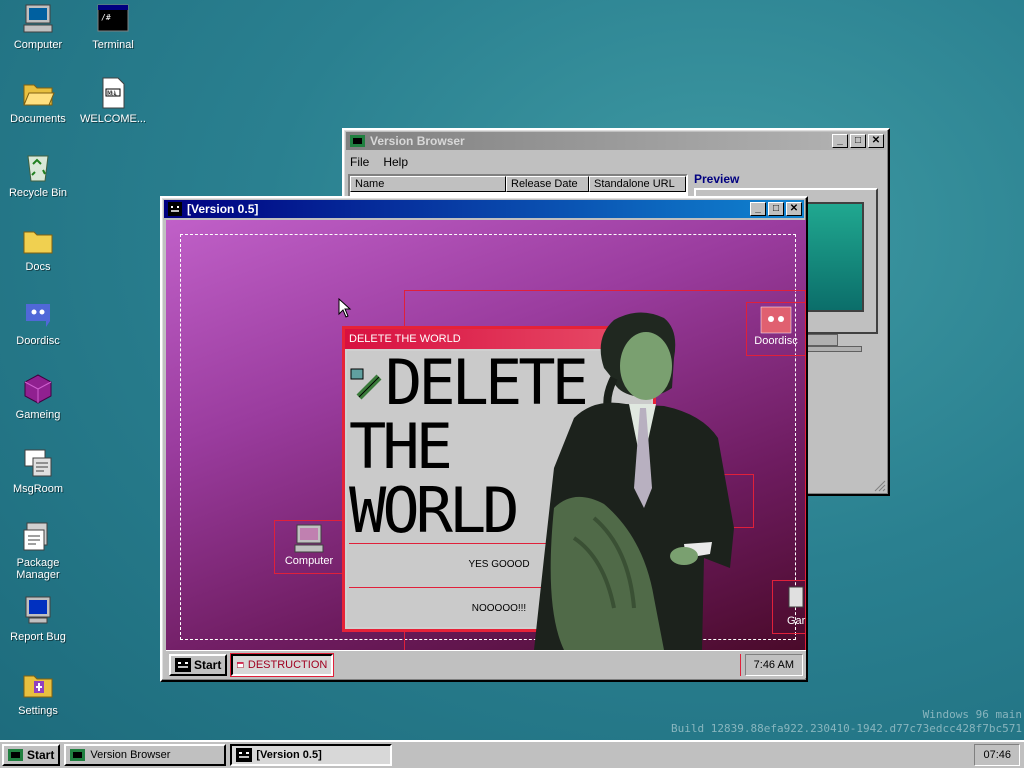  I want to click on desktop-icon-documents: Documents, so click(38, 100).